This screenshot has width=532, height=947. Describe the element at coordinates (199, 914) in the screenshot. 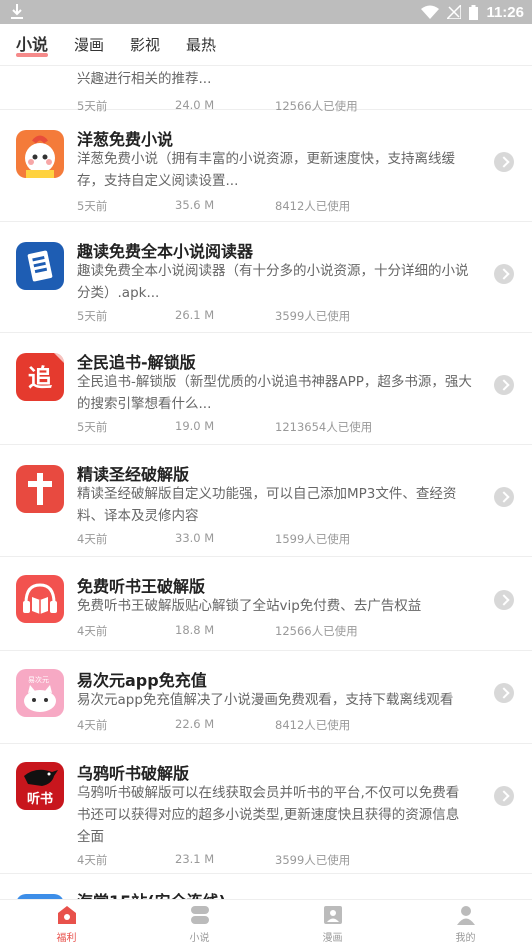

I see `novel-icon` at that location.